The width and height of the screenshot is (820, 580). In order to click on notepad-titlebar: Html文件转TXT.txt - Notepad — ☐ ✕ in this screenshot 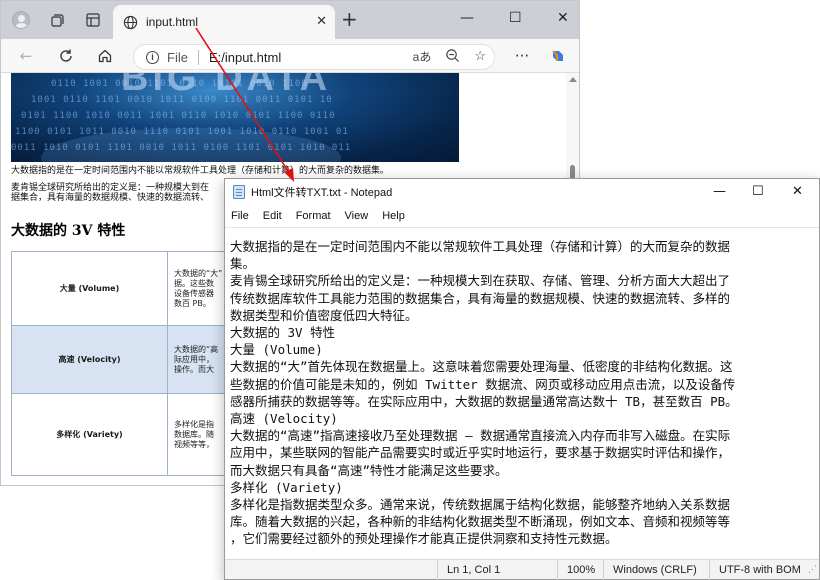, I will do `click(522, 192)`.